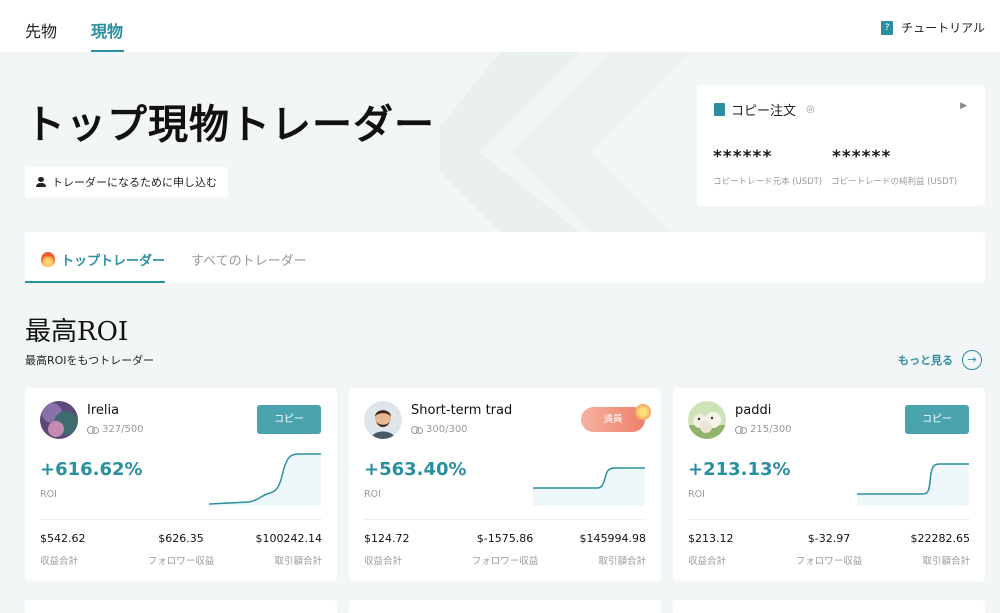 This screenshot has width=1000, height=613. Describe the element at coordinates (288, 538) in the screenshot. I see `total-volume-value: $100242.14` at that location.